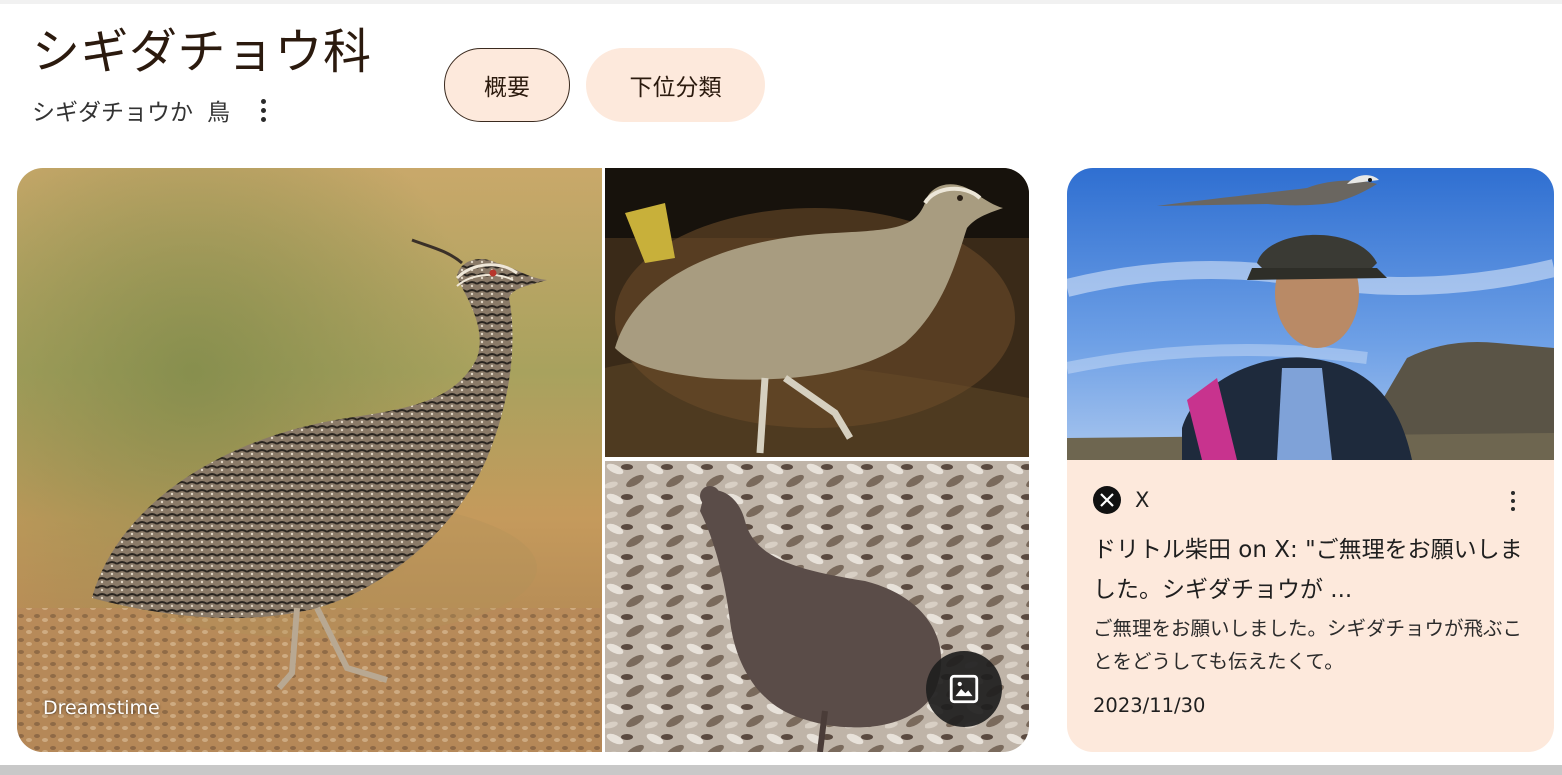 Image resolution: width=1562 pixels, height=775 pixels. Describe the element at coordinates (817, 312) in the screenshot. I see `tinamou-photo-top` at that location.